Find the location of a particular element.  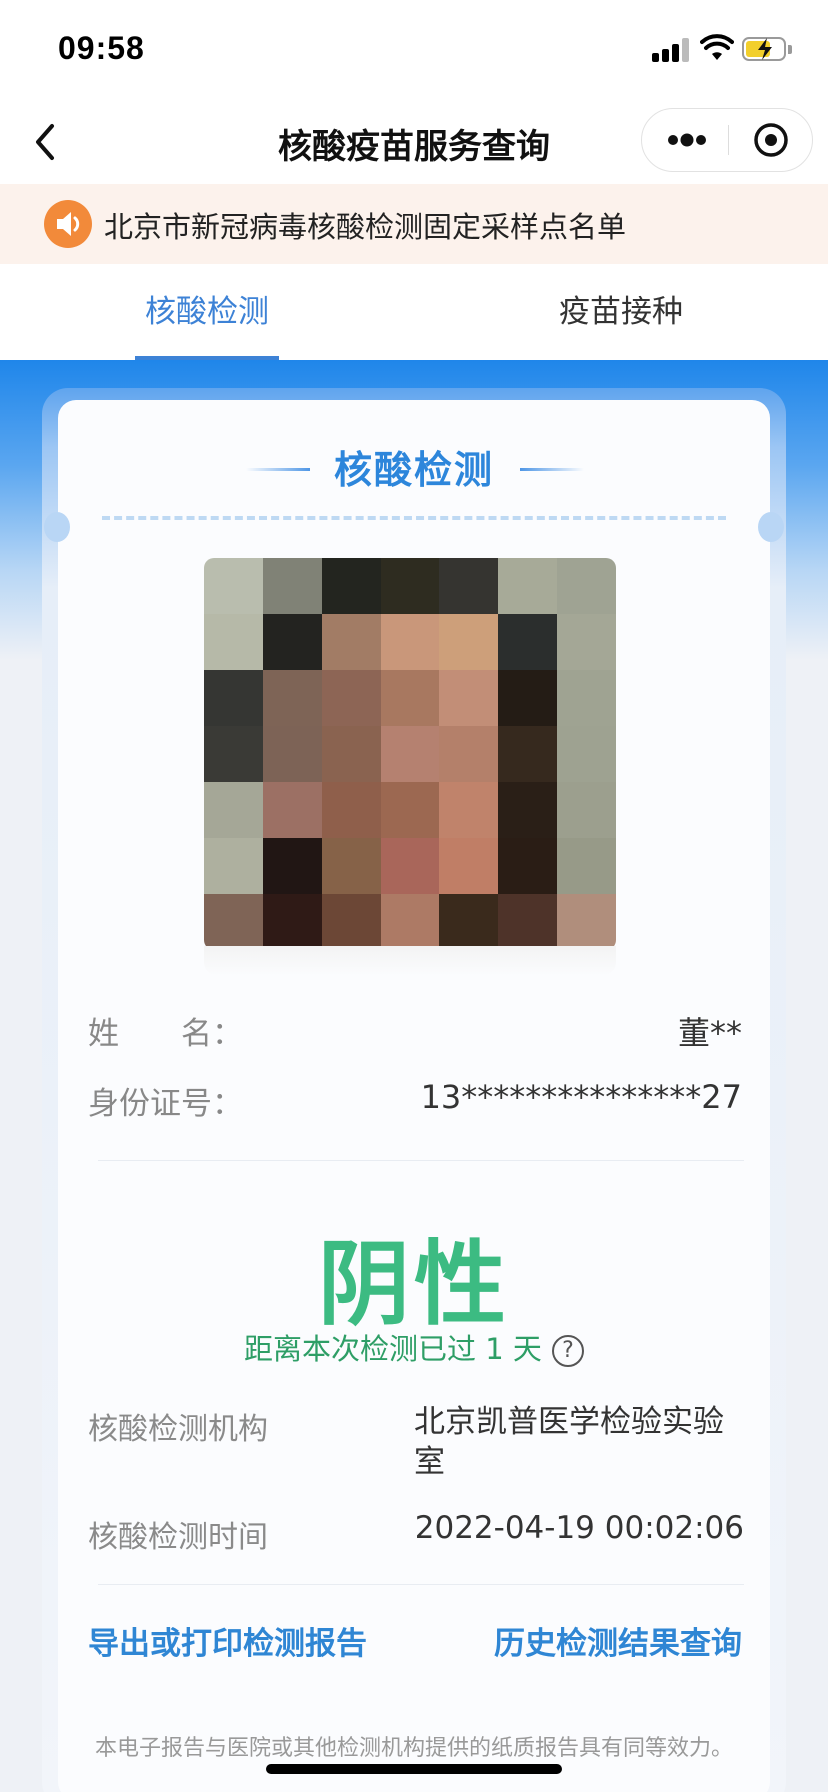

target-close-icon is located at coordinates (771, 140).